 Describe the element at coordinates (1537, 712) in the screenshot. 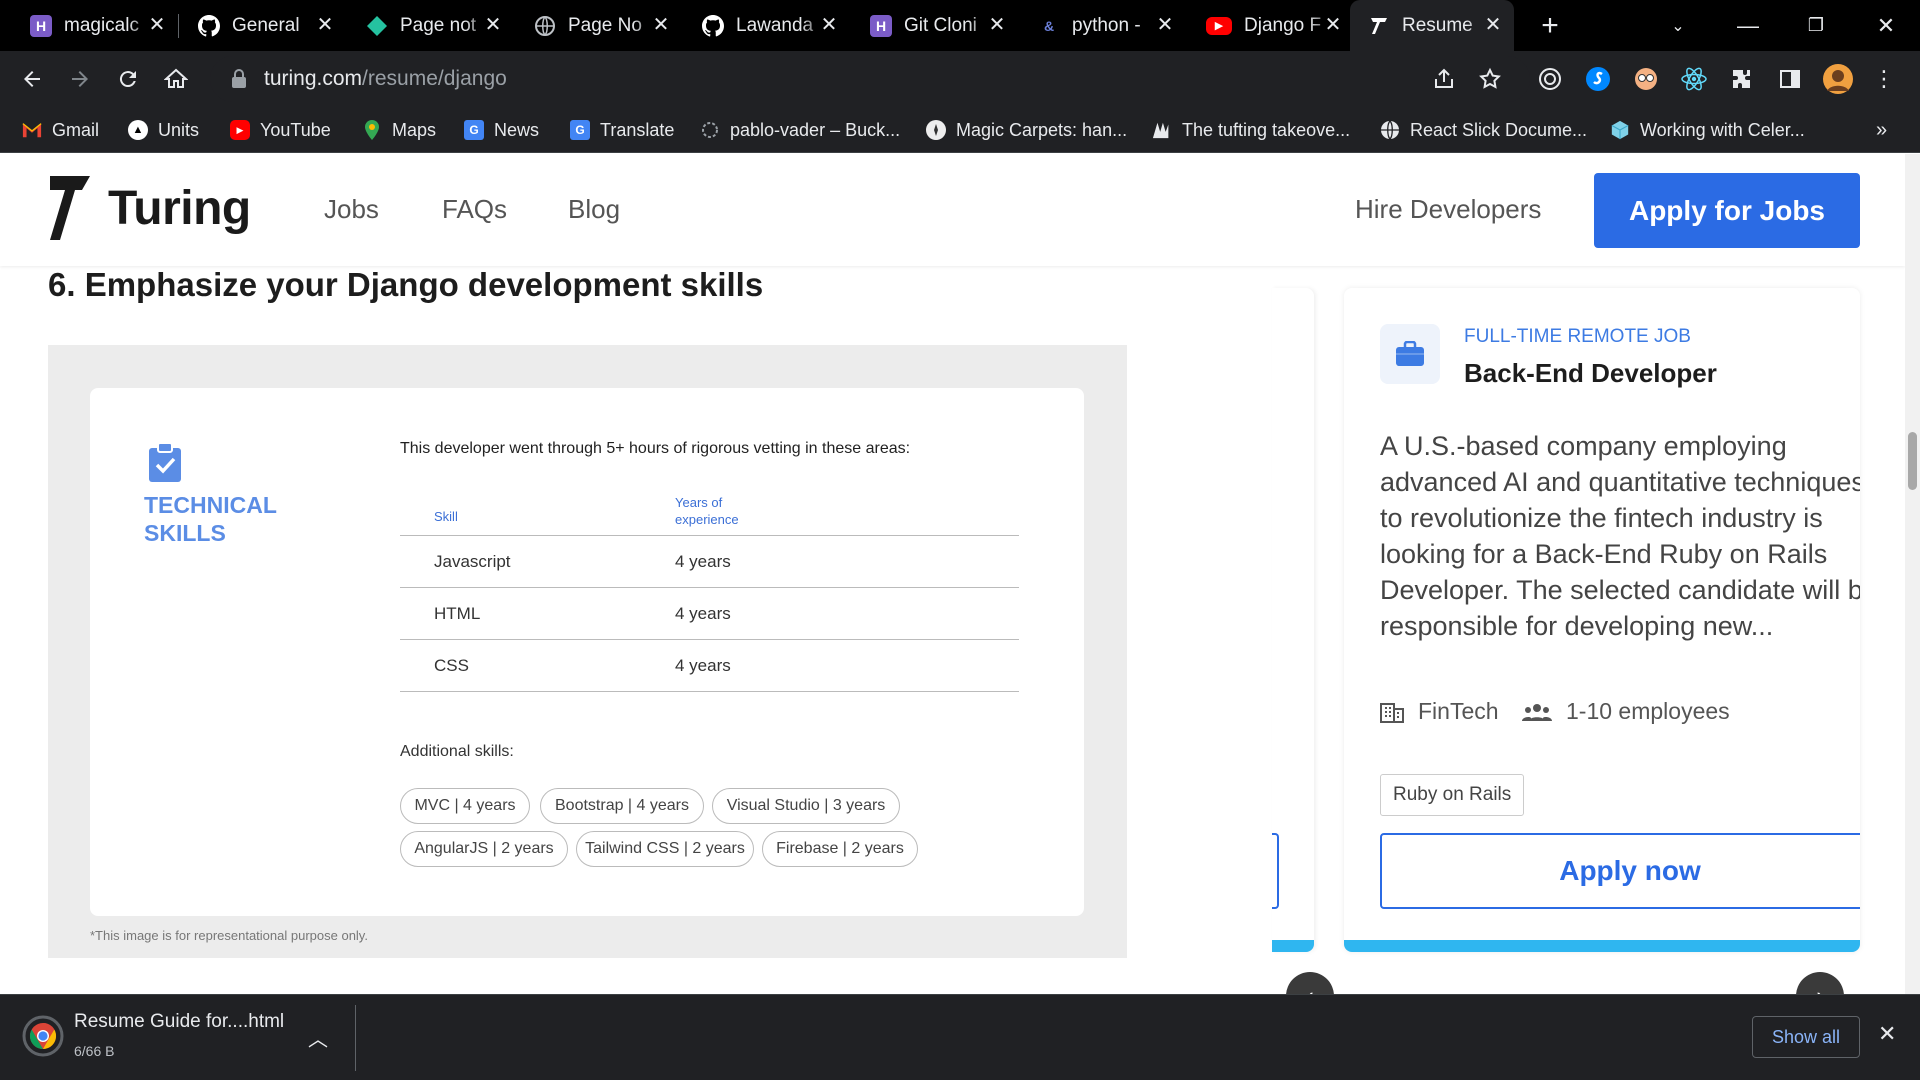

I see `people-icon` at that location.